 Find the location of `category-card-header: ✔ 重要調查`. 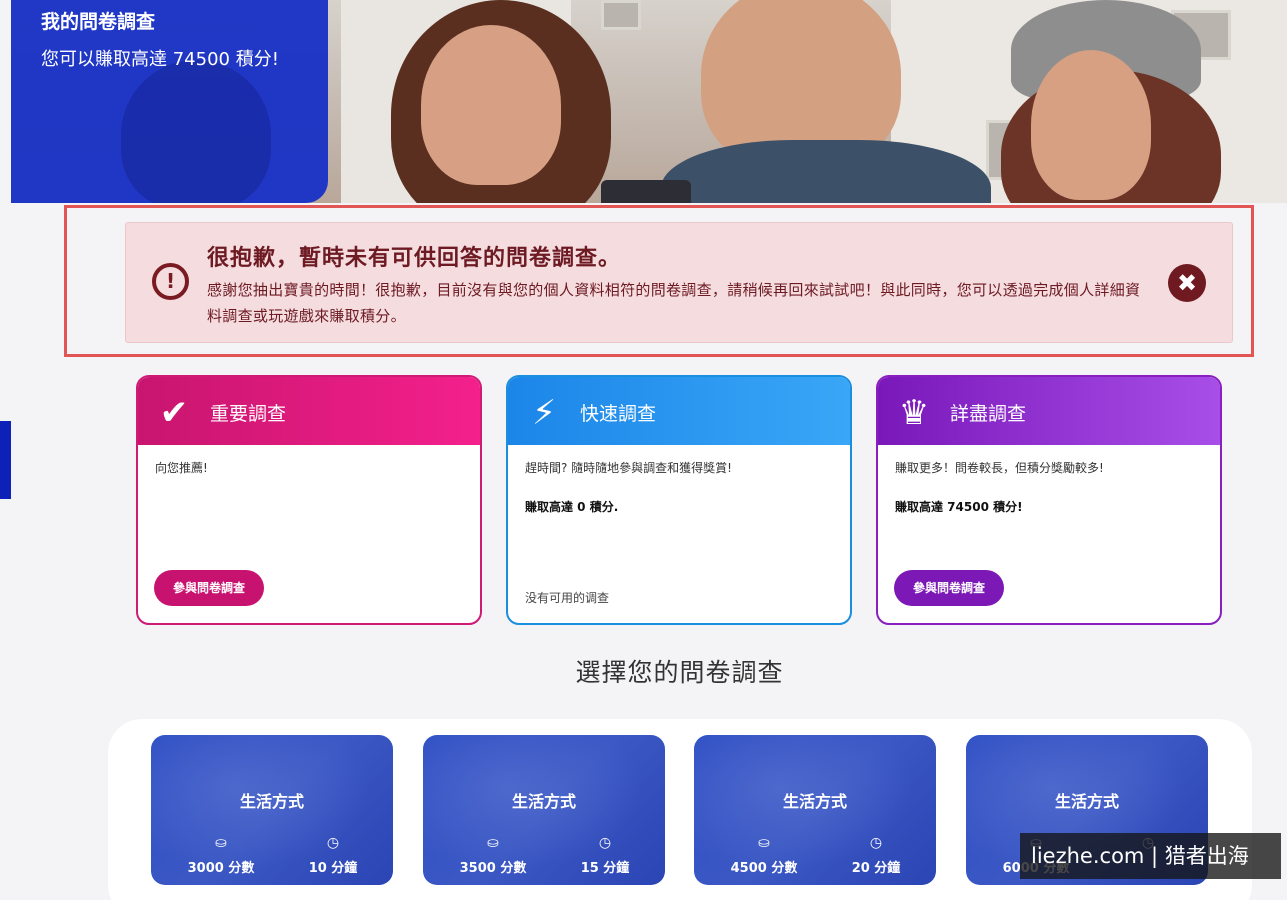

category-card-header: ✔ 重要調查 is located at coordinates (309, 411).